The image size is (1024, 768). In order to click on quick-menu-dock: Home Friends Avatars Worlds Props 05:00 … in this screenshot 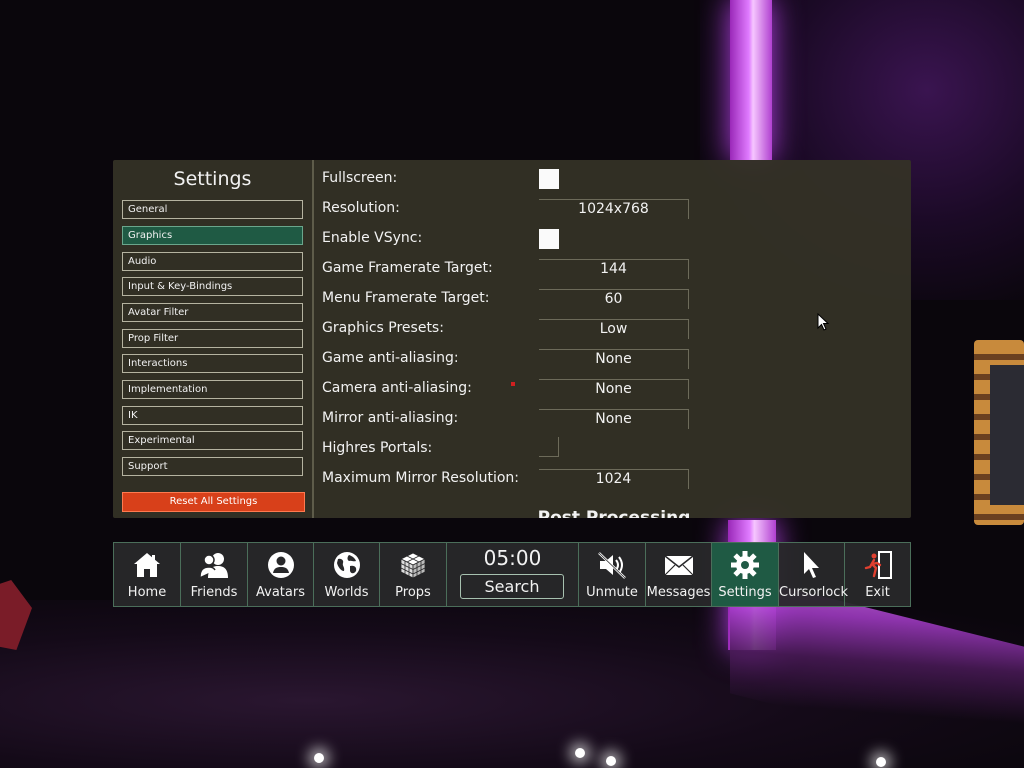, I will do `click(512, 574)`.